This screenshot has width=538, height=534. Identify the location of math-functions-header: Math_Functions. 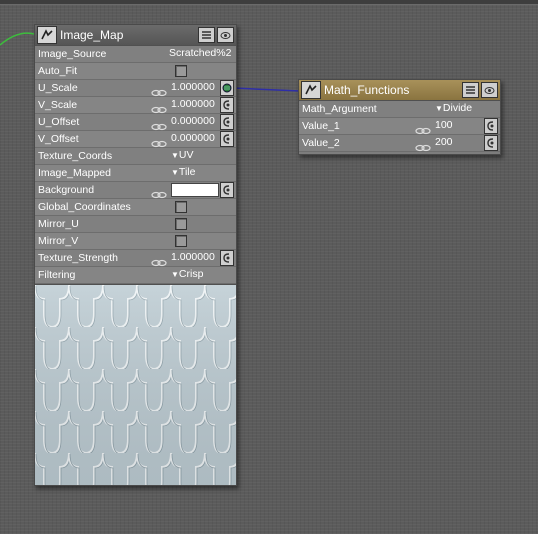
(399, 90).